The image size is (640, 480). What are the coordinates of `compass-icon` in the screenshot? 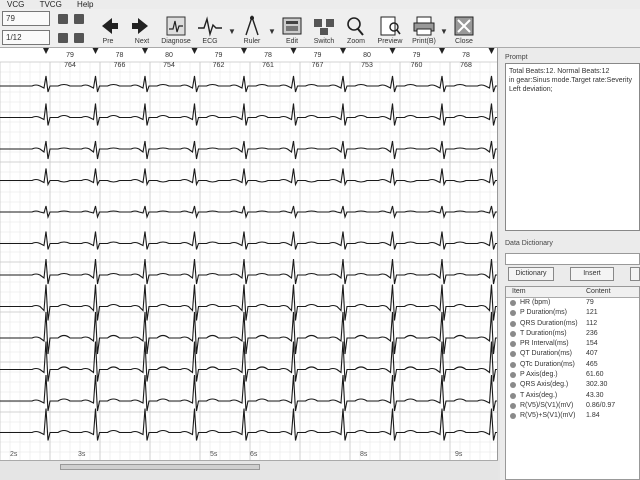 It's located at (252, 25).